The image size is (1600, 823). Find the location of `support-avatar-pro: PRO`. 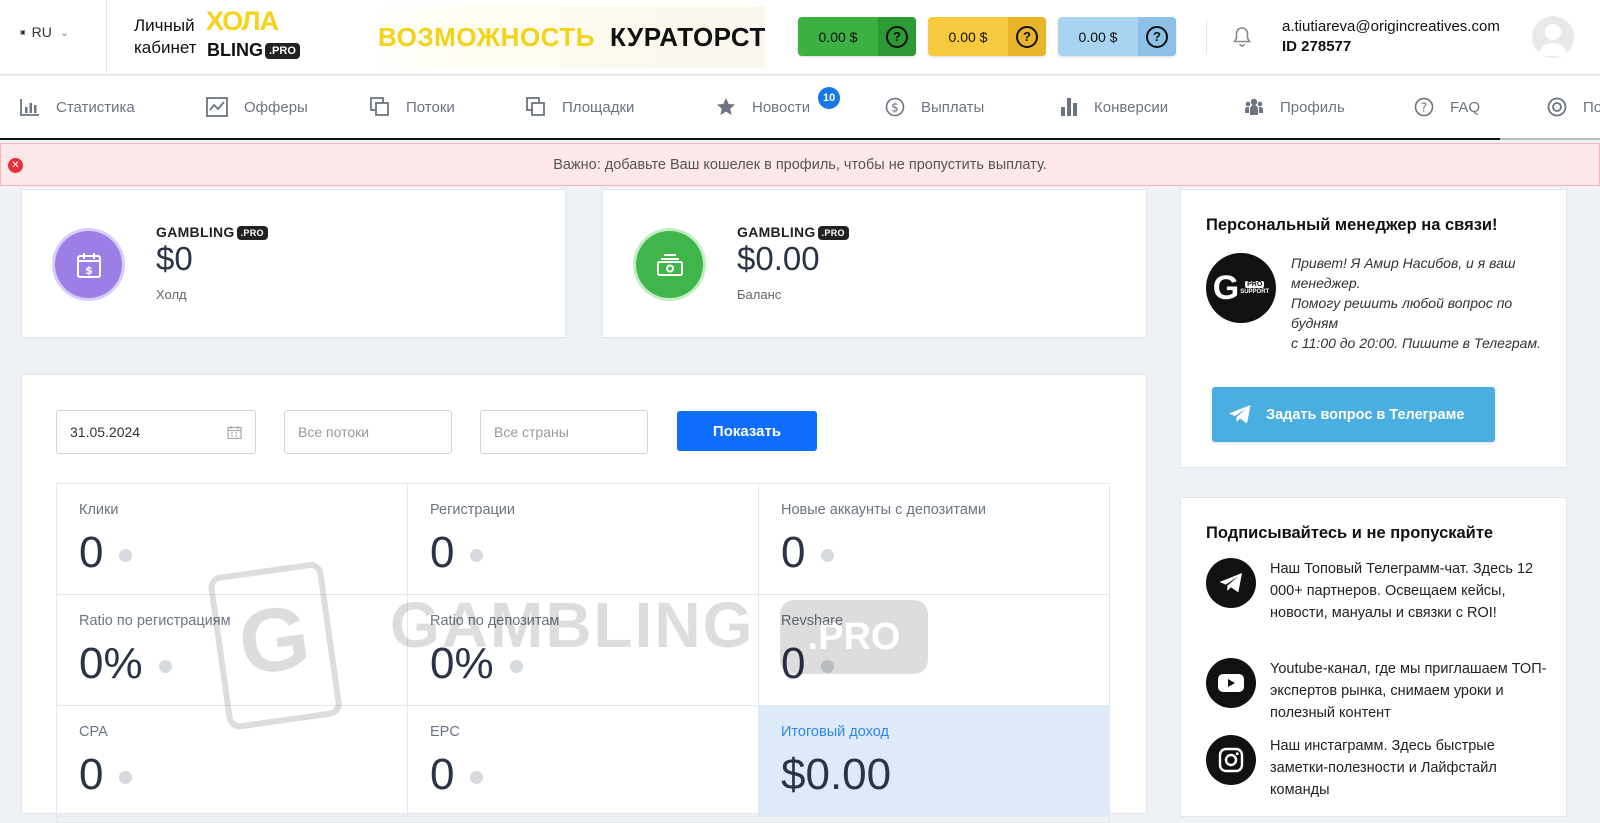

support-avatar-pro: PRO is located at coordinates (1255, 284).